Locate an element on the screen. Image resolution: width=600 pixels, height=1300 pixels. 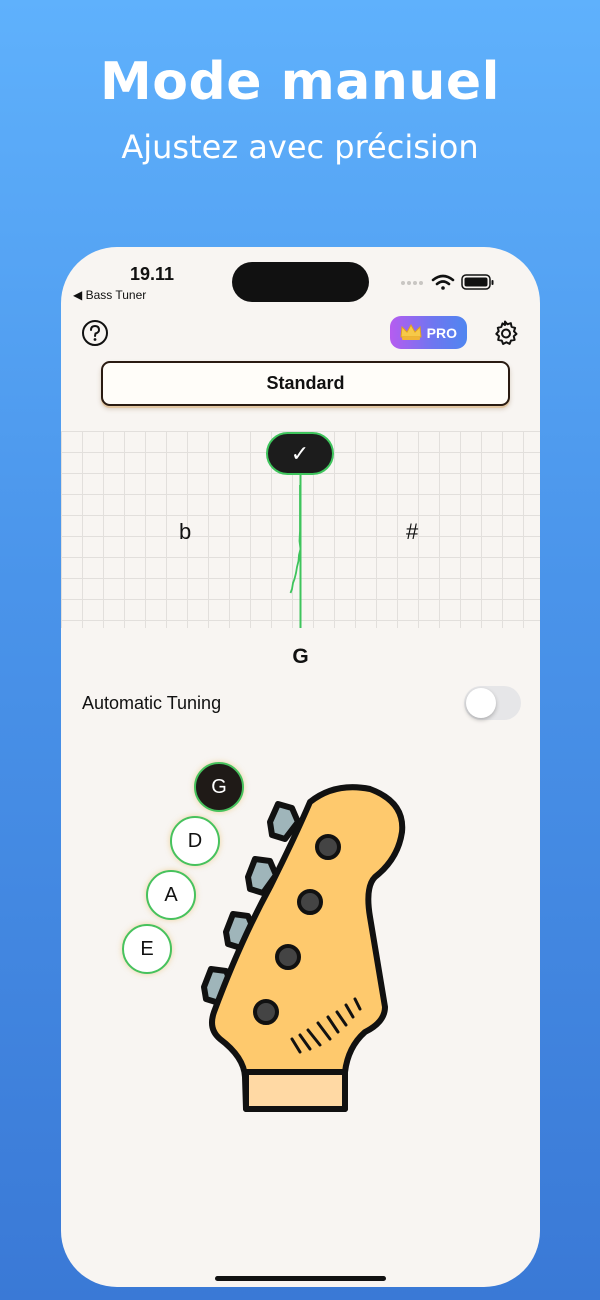
back-to-app-link: ◀ Bass Tuner is located at coordinates (109, 295).